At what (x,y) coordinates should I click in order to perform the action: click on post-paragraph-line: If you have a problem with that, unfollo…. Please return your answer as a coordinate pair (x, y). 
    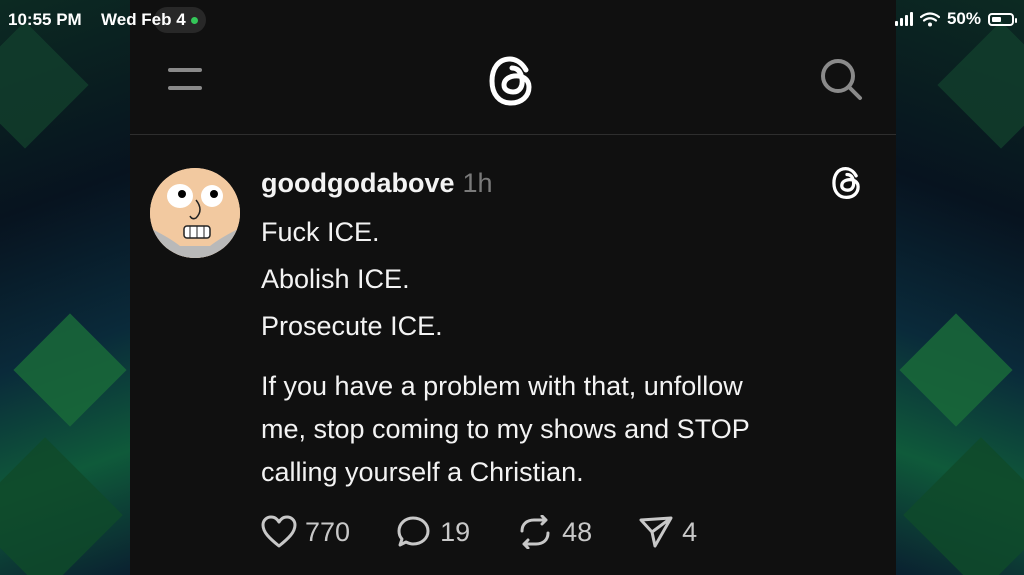
    Looking at the image, I should click on (502, 386).